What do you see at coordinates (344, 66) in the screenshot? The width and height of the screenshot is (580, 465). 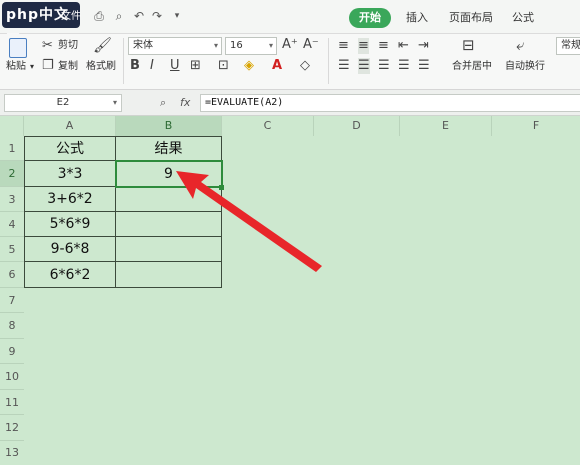 I see `align-left-icon: ☰` at bounding box center [344, 66].